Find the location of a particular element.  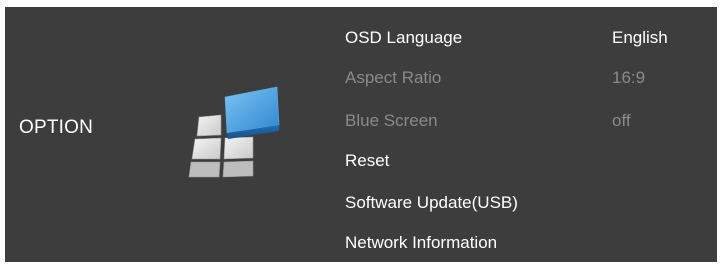

section-title: OPTION is located at coordinates (56, 127).